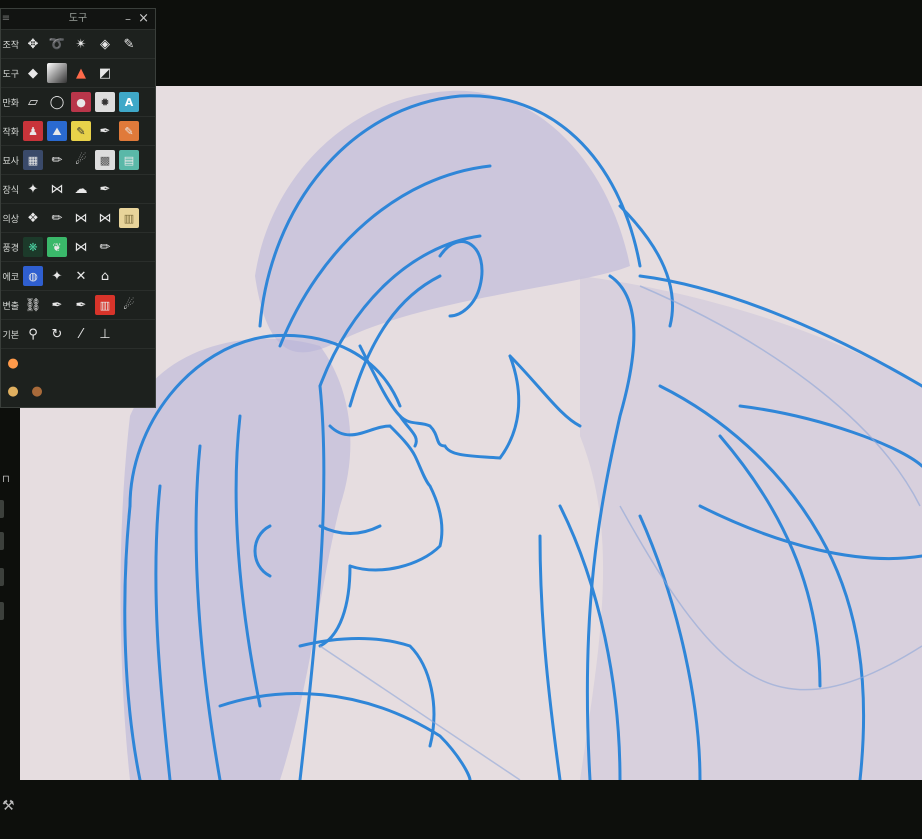 Image resolution: width=922 pixels, height=839 pixels. I want to click on house-icon: ⌂, so click(105, 276).